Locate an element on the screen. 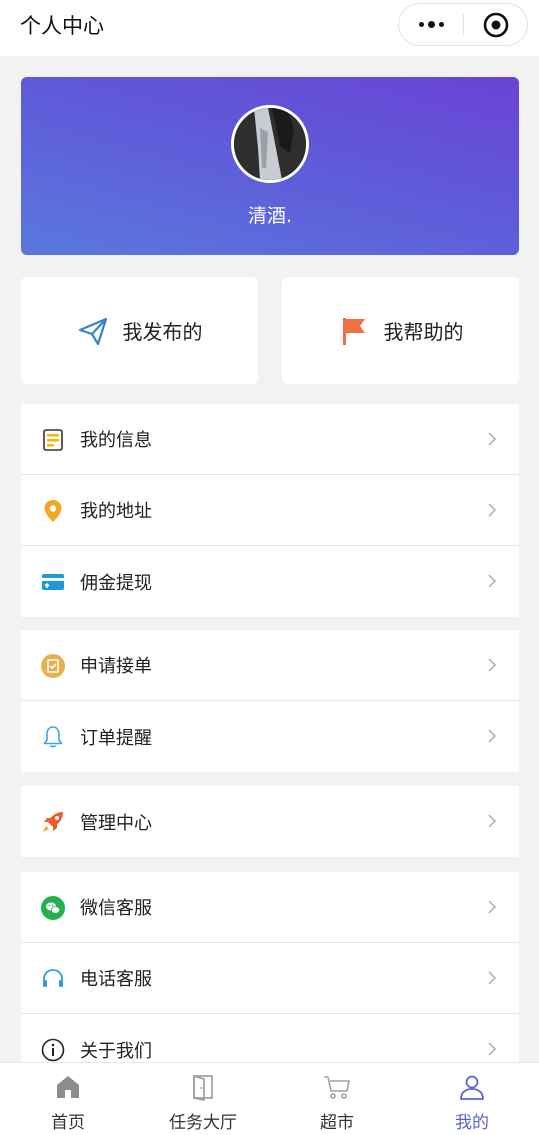 This screenshot has width=539, height=1135. tab-supermarket: 超市 is located at coordinates (337, 1099).